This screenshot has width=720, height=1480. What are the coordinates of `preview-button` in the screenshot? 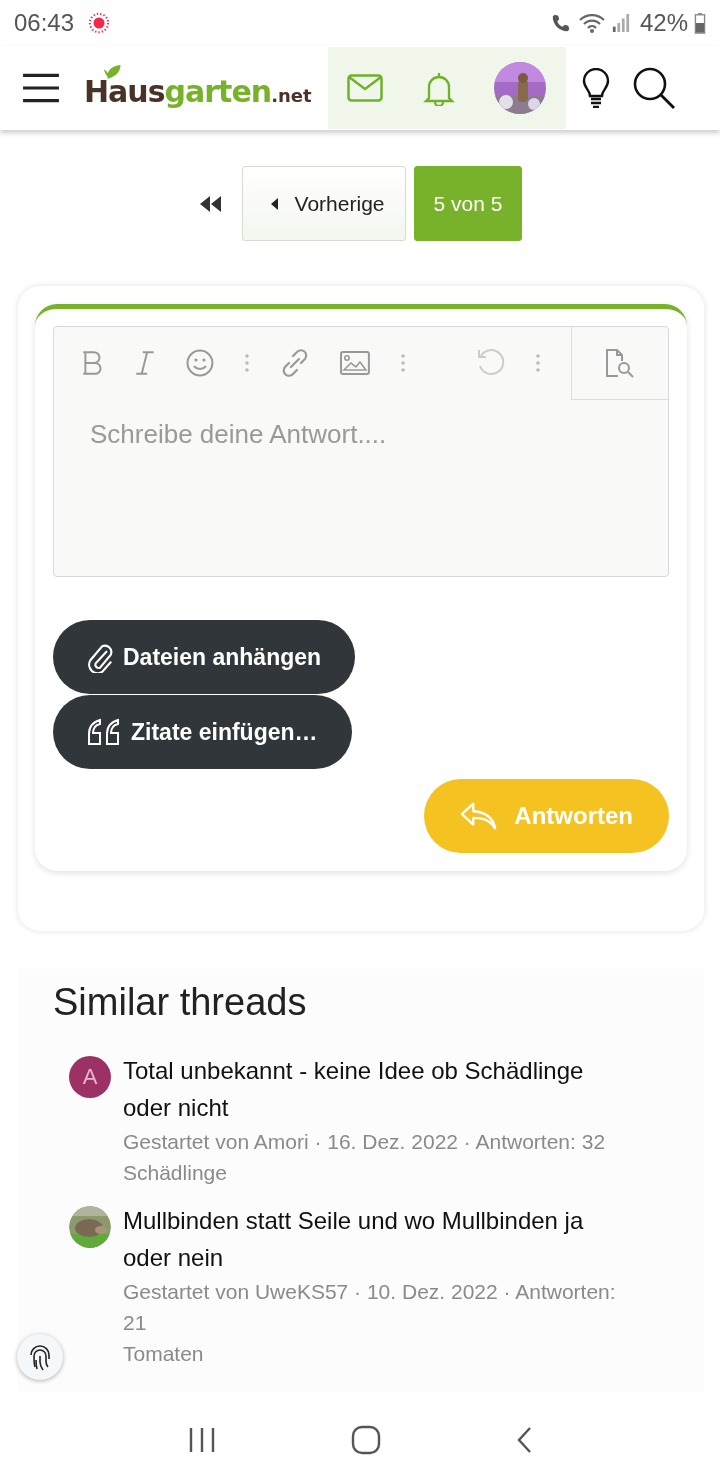 It's located at (619, 363).